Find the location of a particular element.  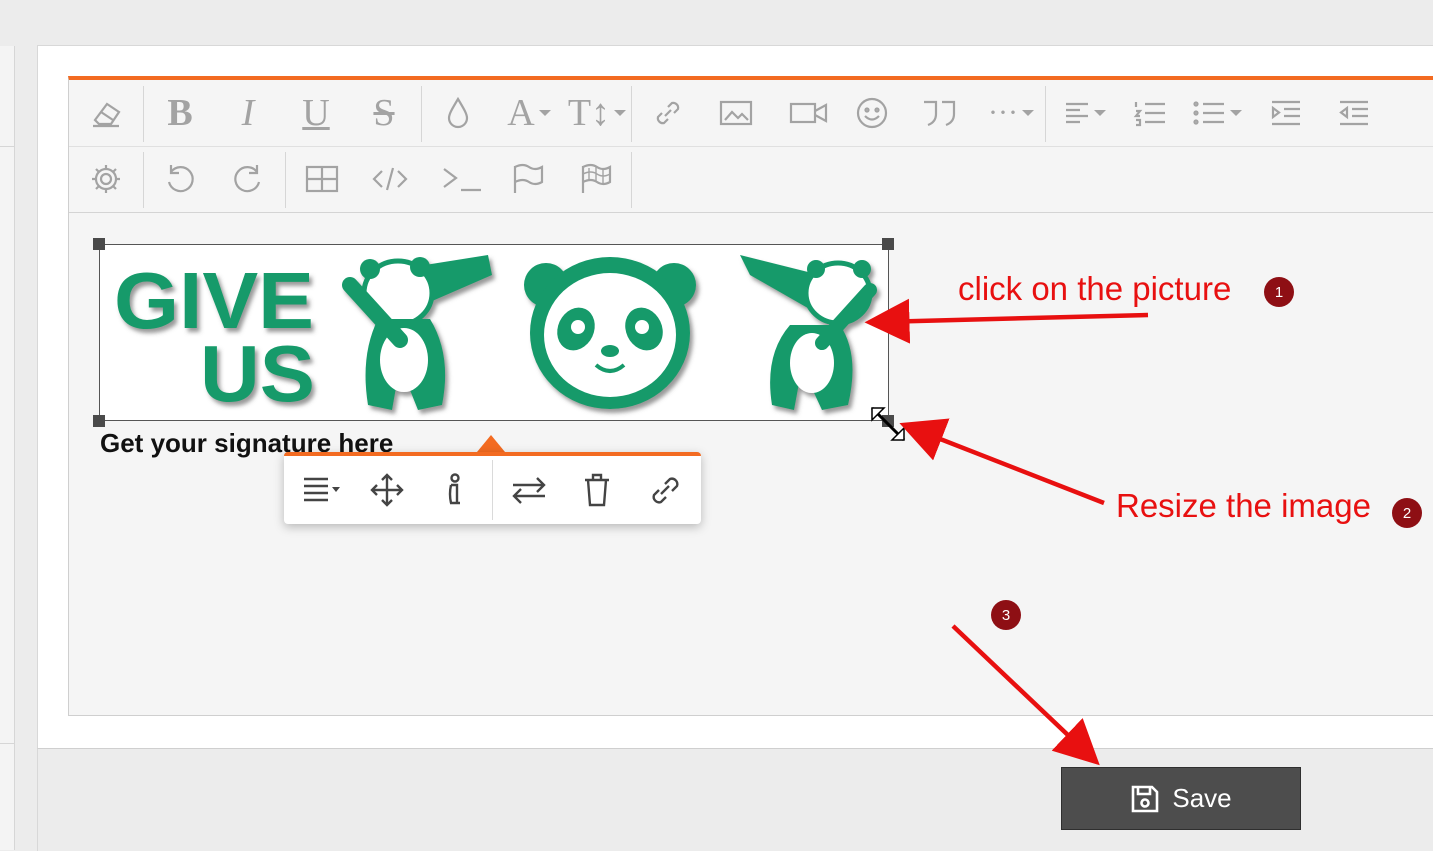

font-size-icon: T↕ is located at coordinates (597, 113).